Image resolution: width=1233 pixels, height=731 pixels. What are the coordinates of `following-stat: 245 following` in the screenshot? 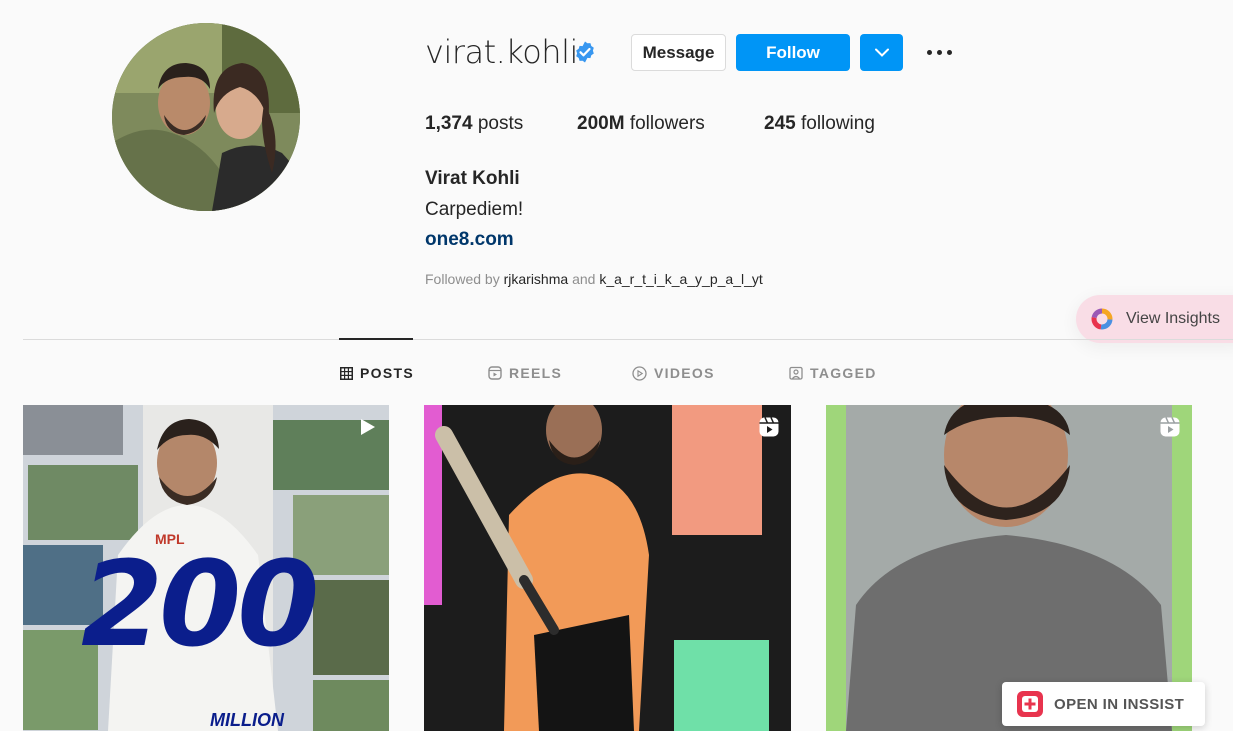 It's located at (819, 124).